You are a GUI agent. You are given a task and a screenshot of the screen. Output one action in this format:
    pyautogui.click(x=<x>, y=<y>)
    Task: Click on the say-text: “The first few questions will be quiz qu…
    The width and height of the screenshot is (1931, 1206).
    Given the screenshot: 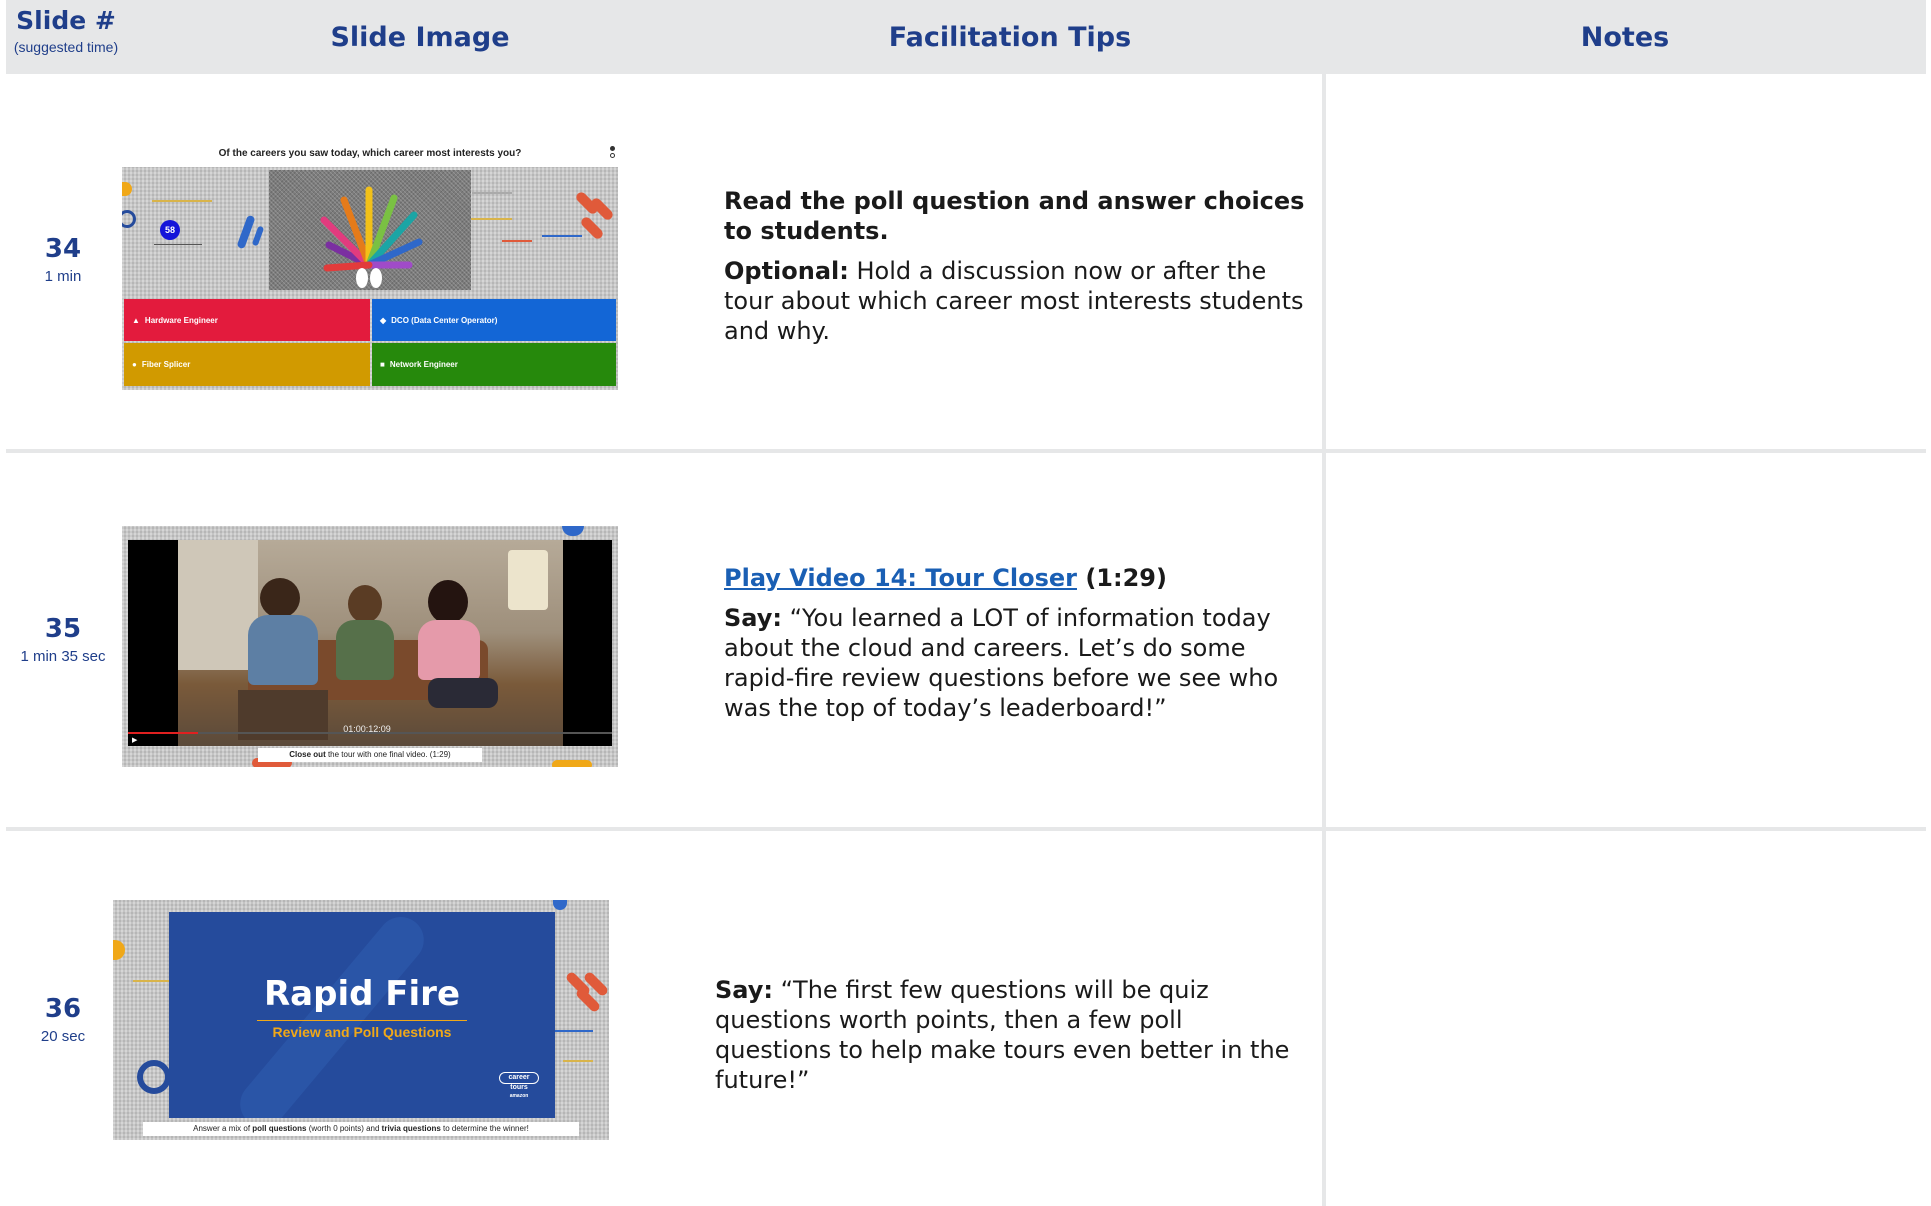 What is the action you would take?
    pyautogui.click(x=1002, y=1035)
    